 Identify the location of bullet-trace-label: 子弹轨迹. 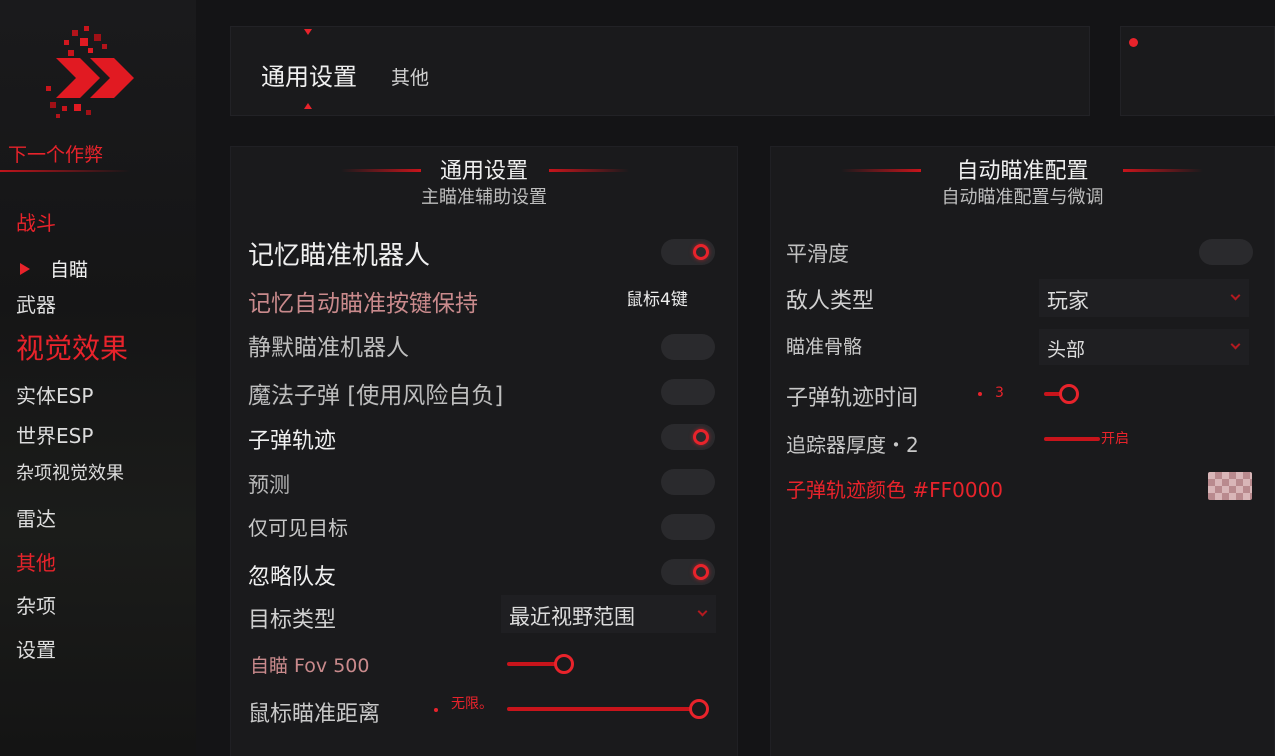
(292, 441).